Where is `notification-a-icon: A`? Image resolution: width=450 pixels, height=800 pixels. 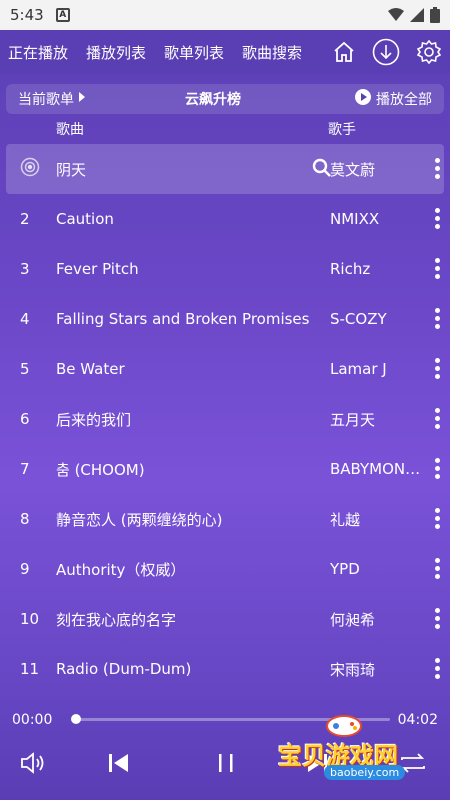 notification-a-icon: A is located at coordinates (62, 15).